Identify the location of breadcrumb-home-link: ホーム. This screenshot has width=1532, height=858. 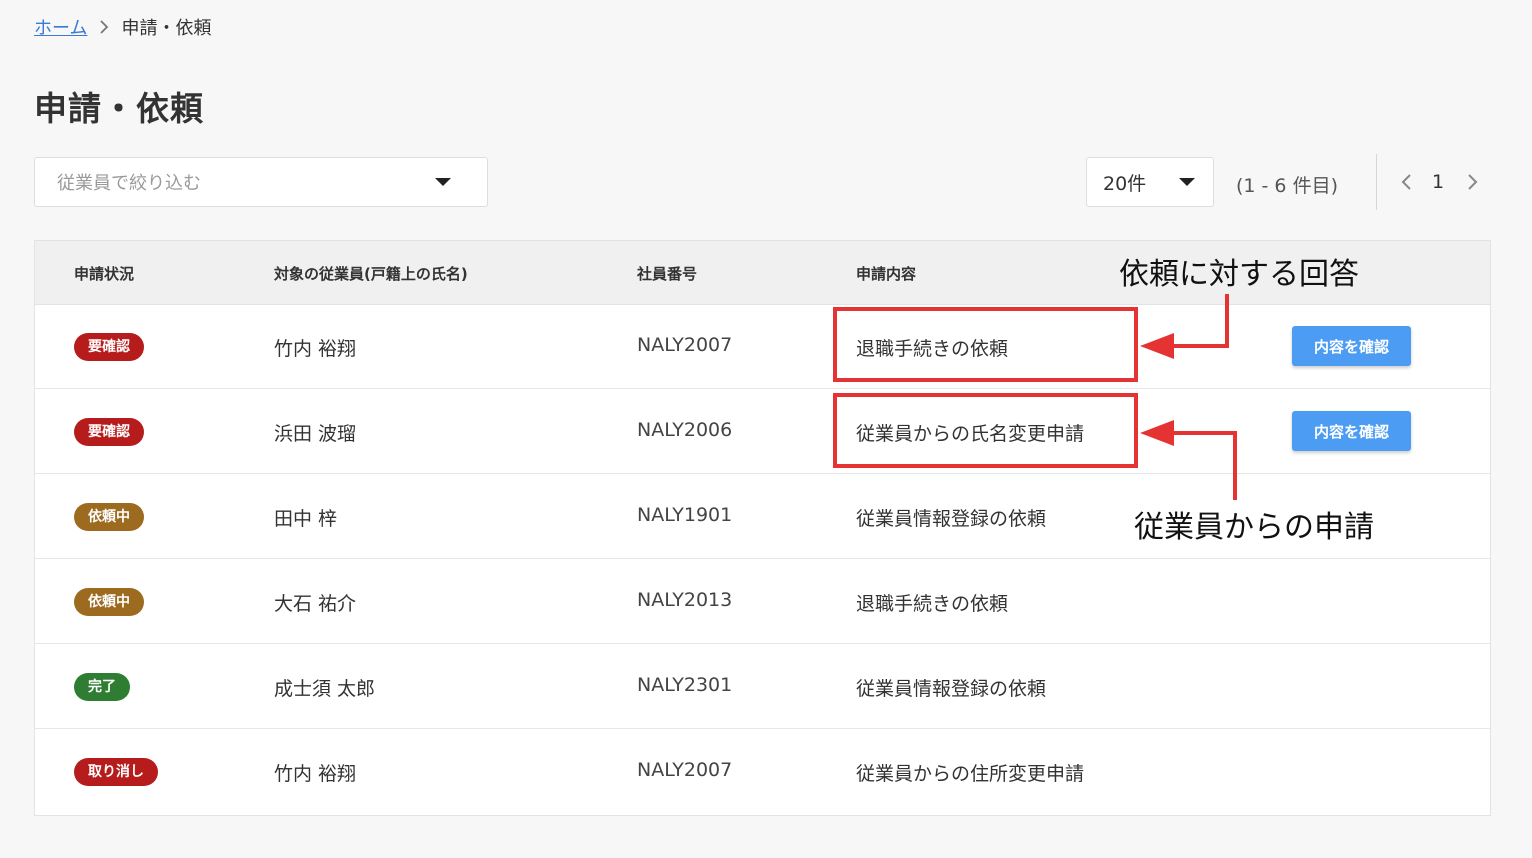
(60, 27).